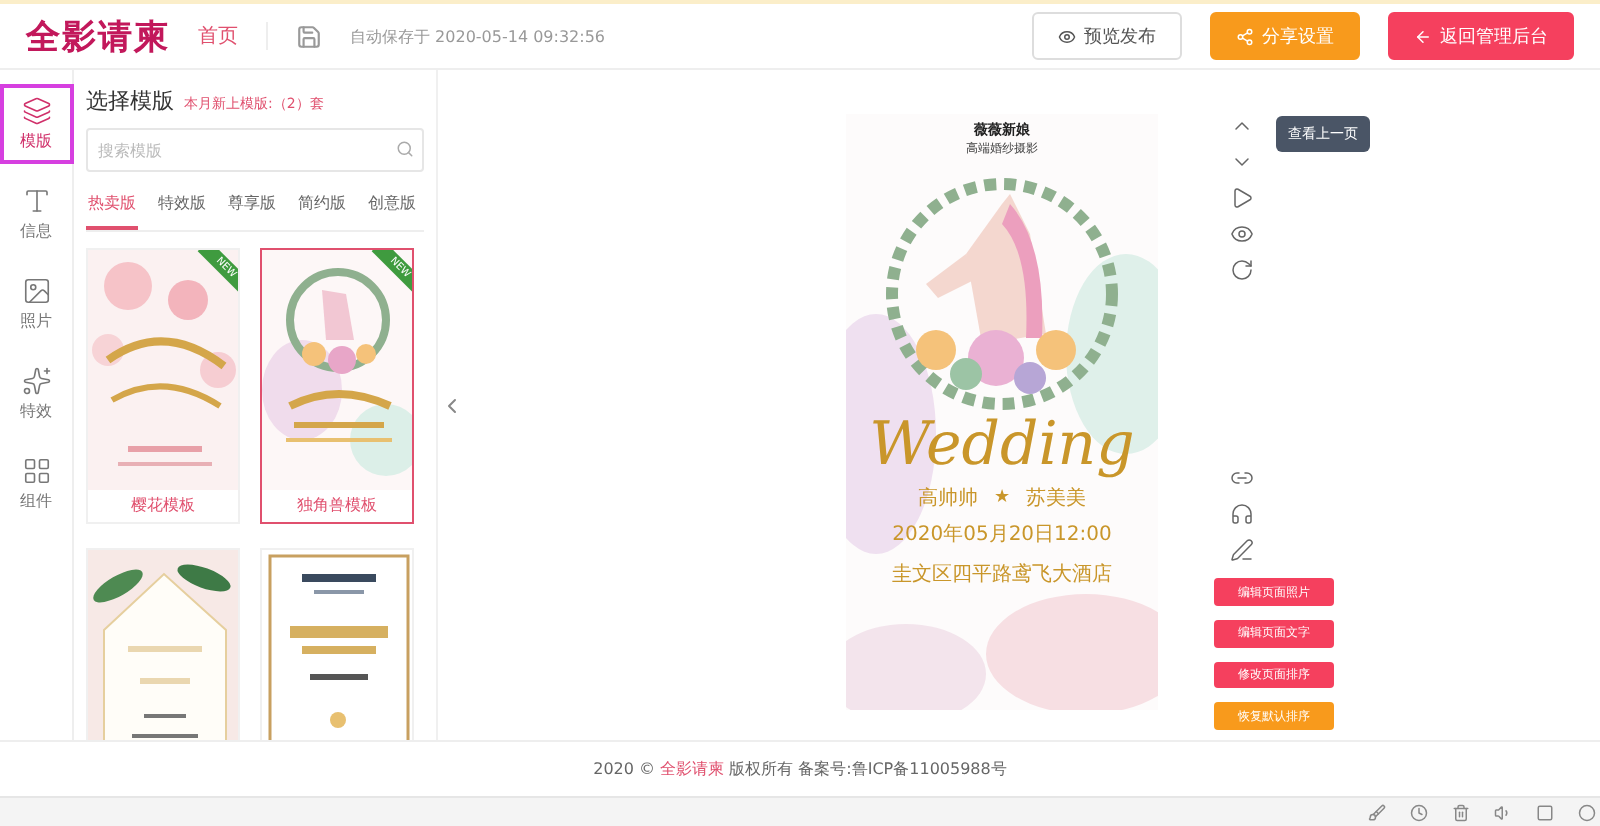 The width and height of the screenshot is (1600, 826). What do you see at coordinates (1245, 36) in the screenshot?
I see `share-icon` at bounding box center [1245, 36].